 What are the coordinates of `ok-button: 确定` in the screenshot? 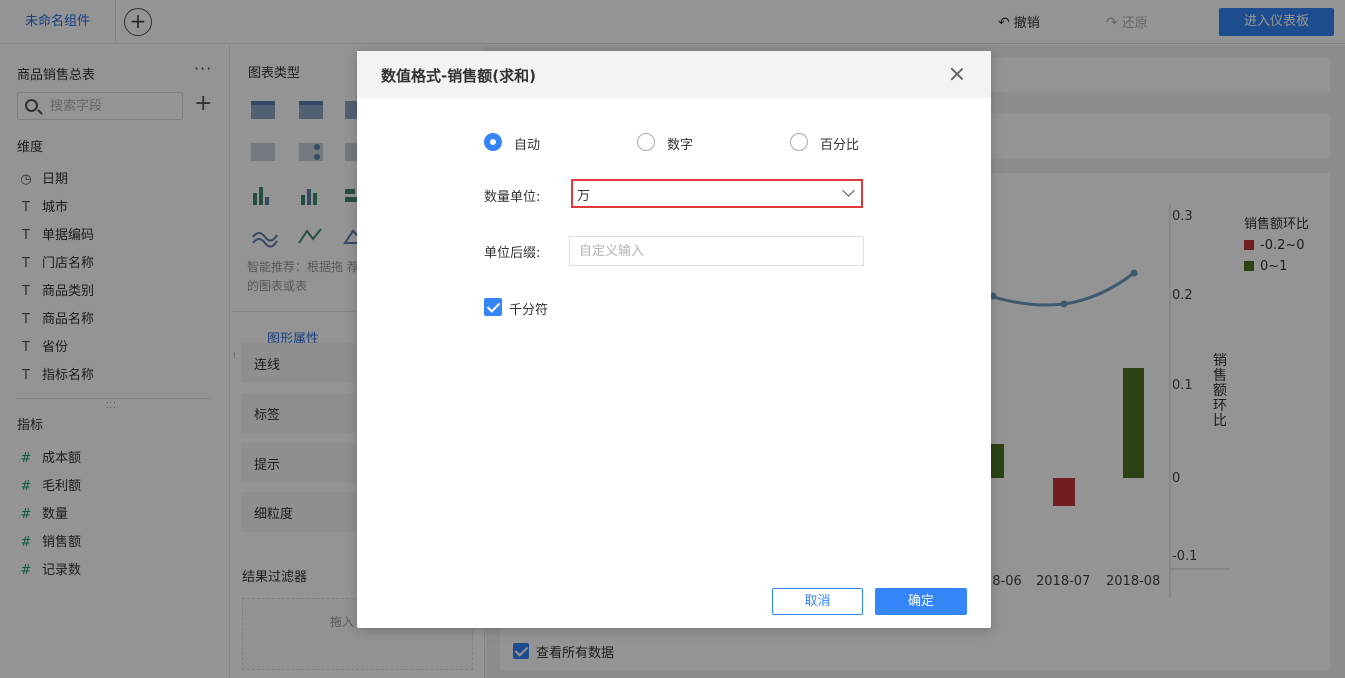 It's located at (921, 601).